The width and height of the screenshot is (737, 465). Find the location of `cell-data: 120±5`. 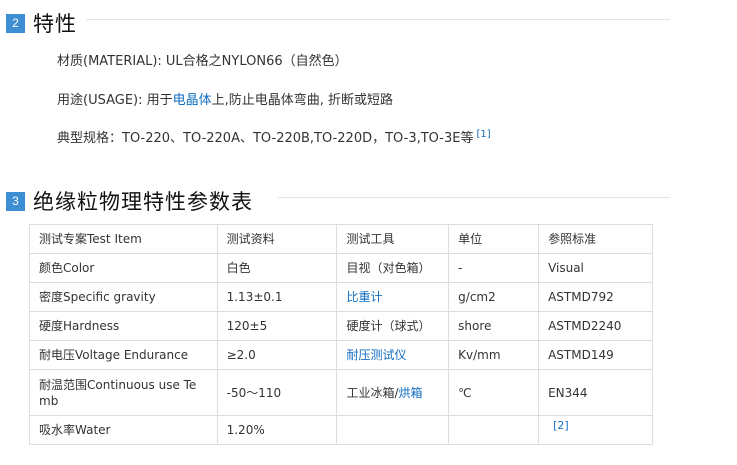

cell-data: 120±5 is located at coordinates (277, 326).